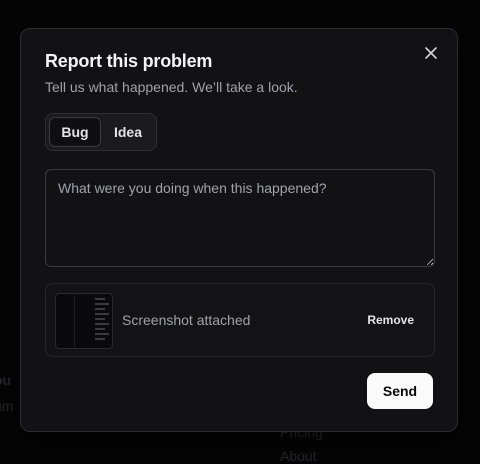  Describe the element at coordinates (84, 321) in the screenshot. I see `screenshot-thumbnail` at that location.